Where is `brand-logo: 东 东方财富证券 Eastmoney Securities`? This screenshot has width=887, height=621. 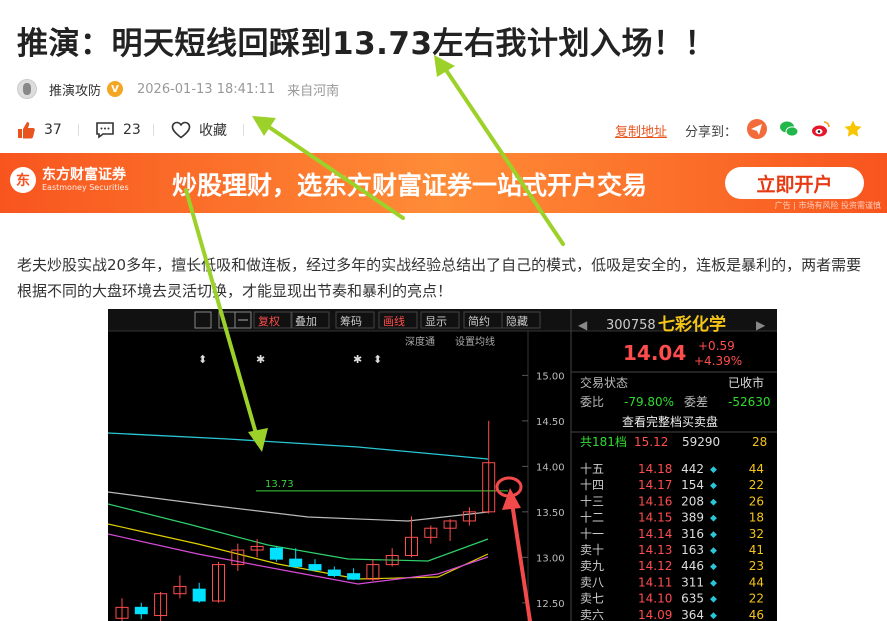 brand-logo: 东 东方财富证券 Eastmoney Securities is located at coordinates (69, 180).